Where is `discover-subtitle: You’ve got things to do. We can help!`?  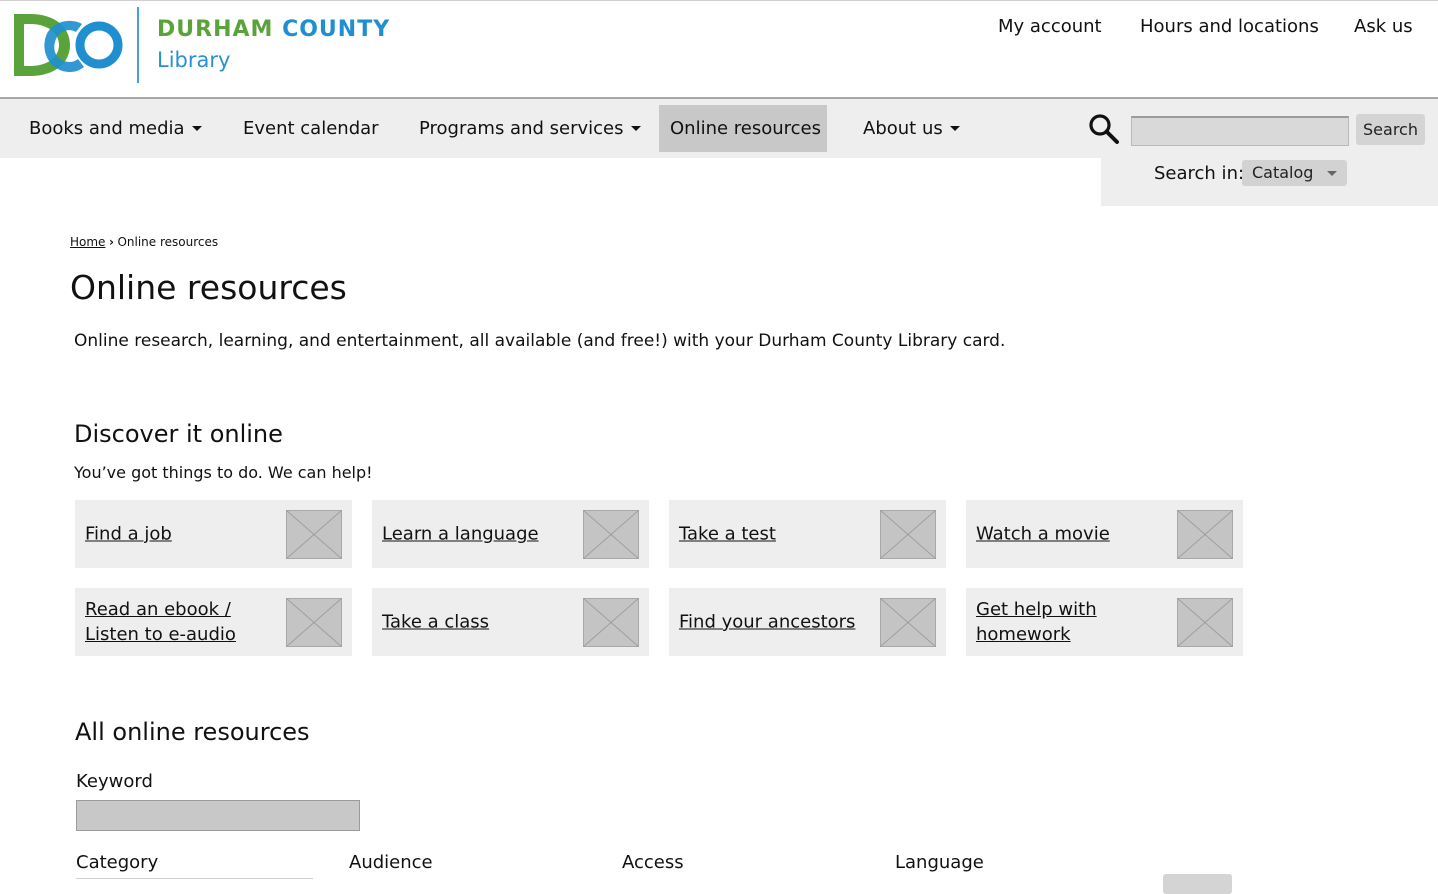 discover-subtitle: You’ve got things to do. We can help! is located at coordinates (223, 472).